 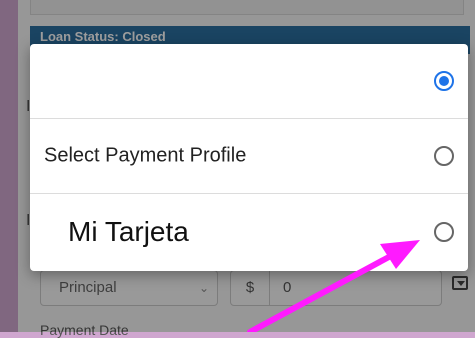 What do you see at coordinates (325, 290) in the screenshot?
I see `arrow-shaft` at bounding box center [325, 290].